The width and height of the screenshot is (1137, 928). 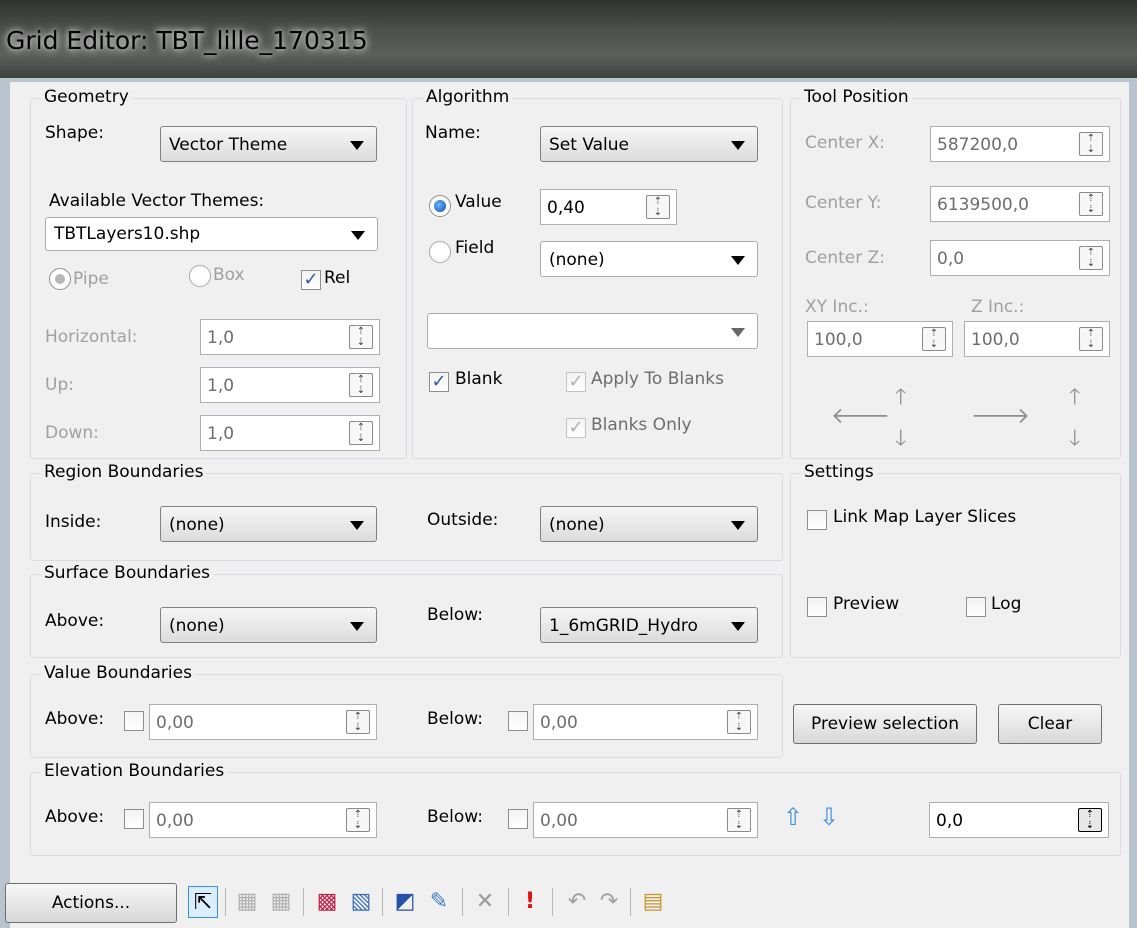 I want to click on surface-above-value: (none), so click(x=197, y=626).